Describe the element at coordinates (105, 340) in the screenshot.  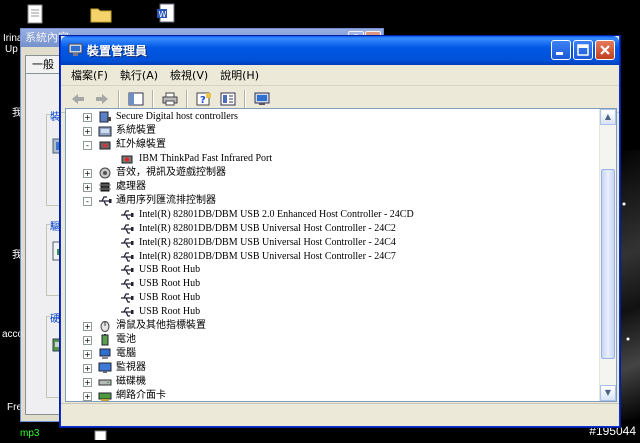
I see `battery-icon` at that location.